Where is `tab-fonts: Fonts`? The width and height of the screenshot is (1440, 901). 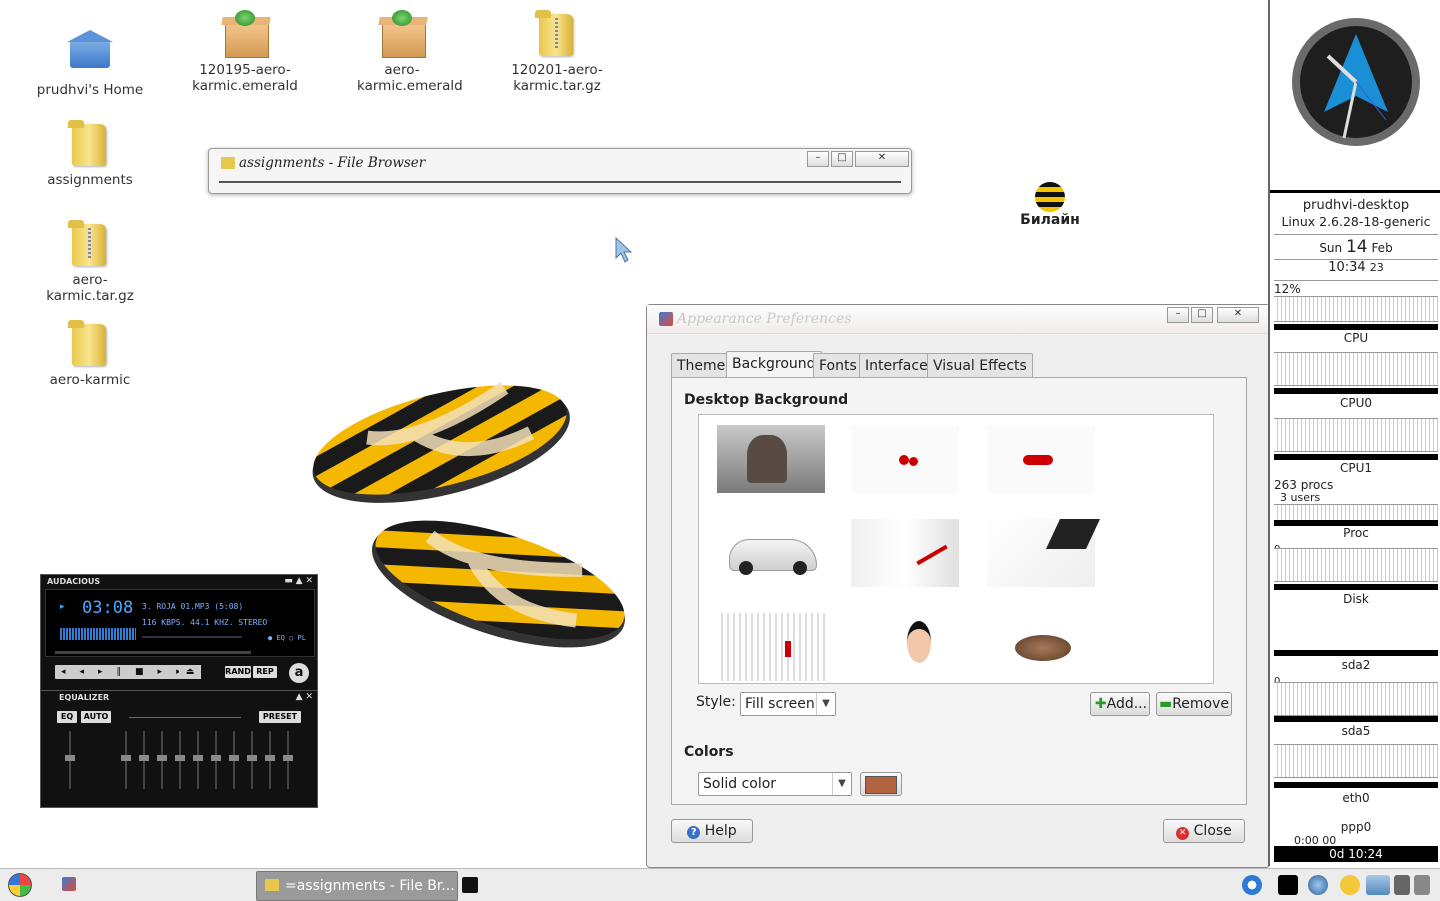 tab-fonts: Fonts is located at coordinates (838, 365).